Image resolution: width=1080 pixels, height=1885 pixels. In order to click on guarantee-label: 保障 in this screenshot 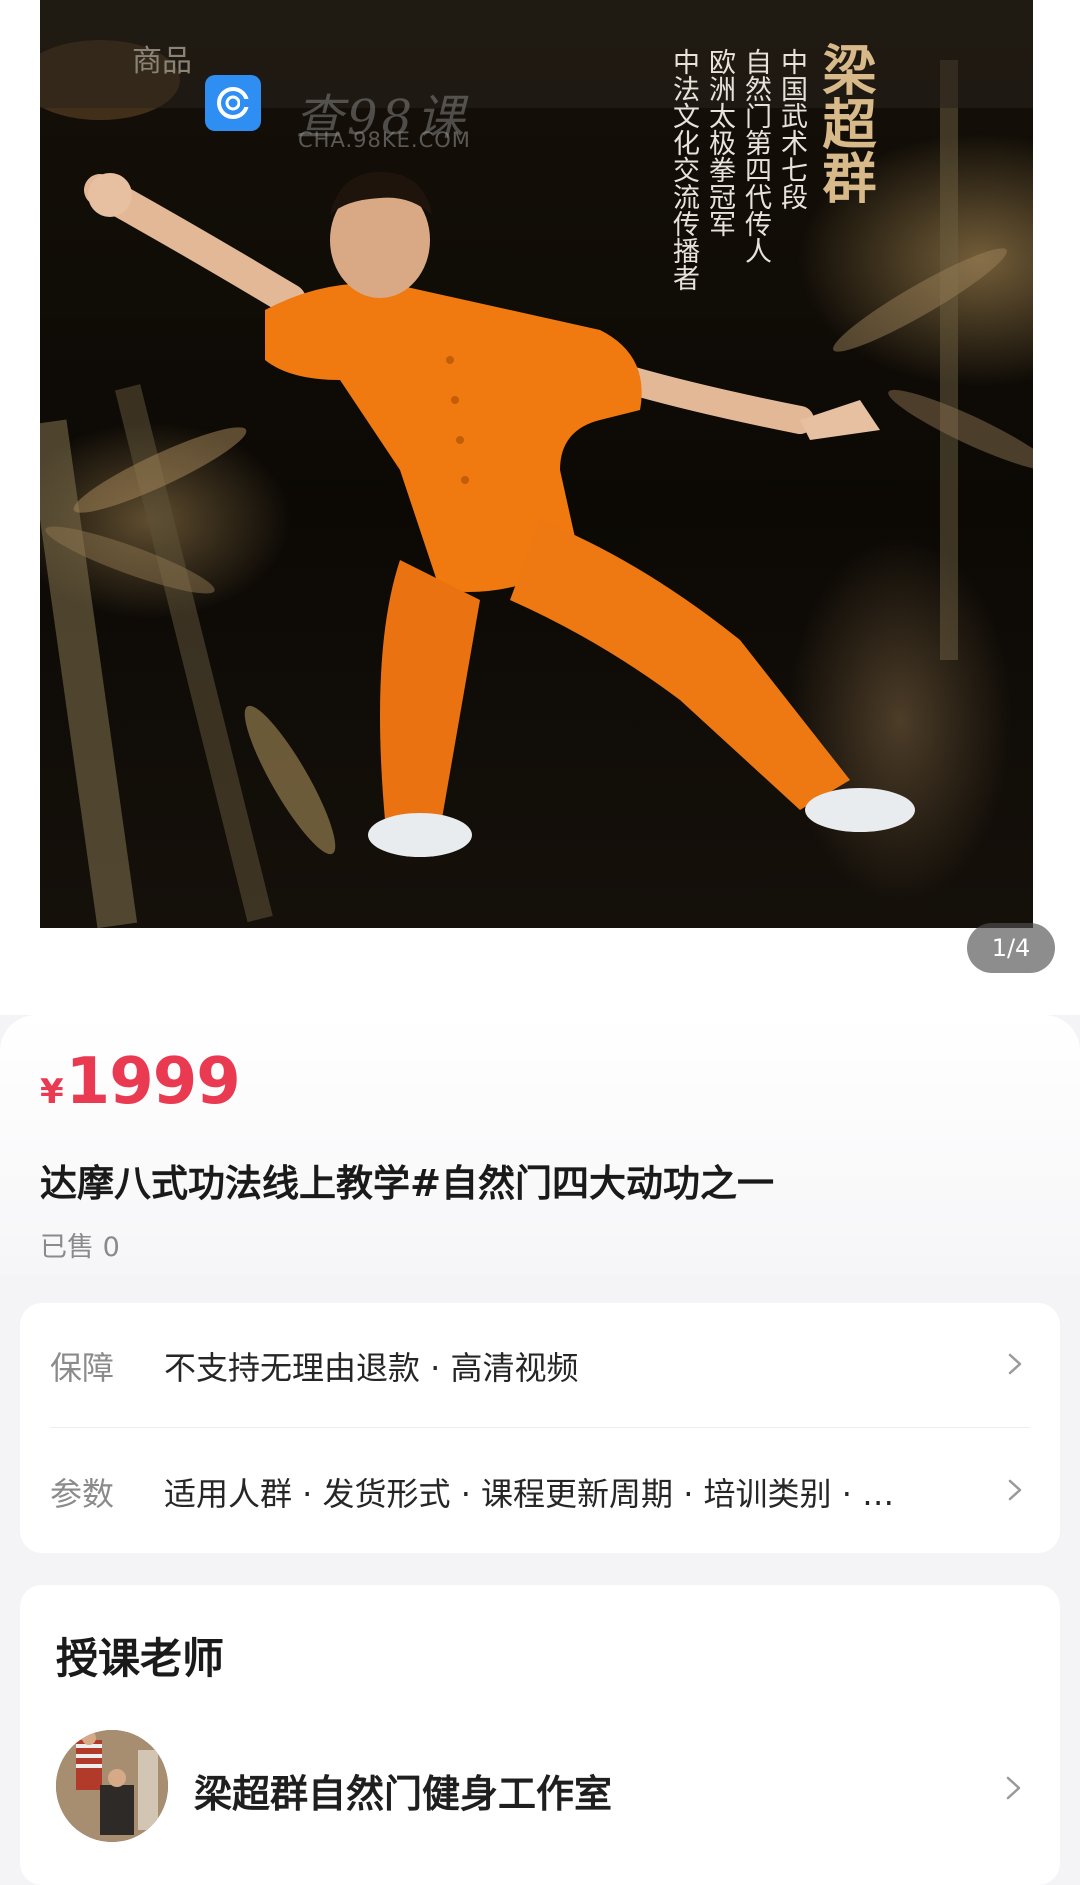, I will do `click(82, 1368)`.